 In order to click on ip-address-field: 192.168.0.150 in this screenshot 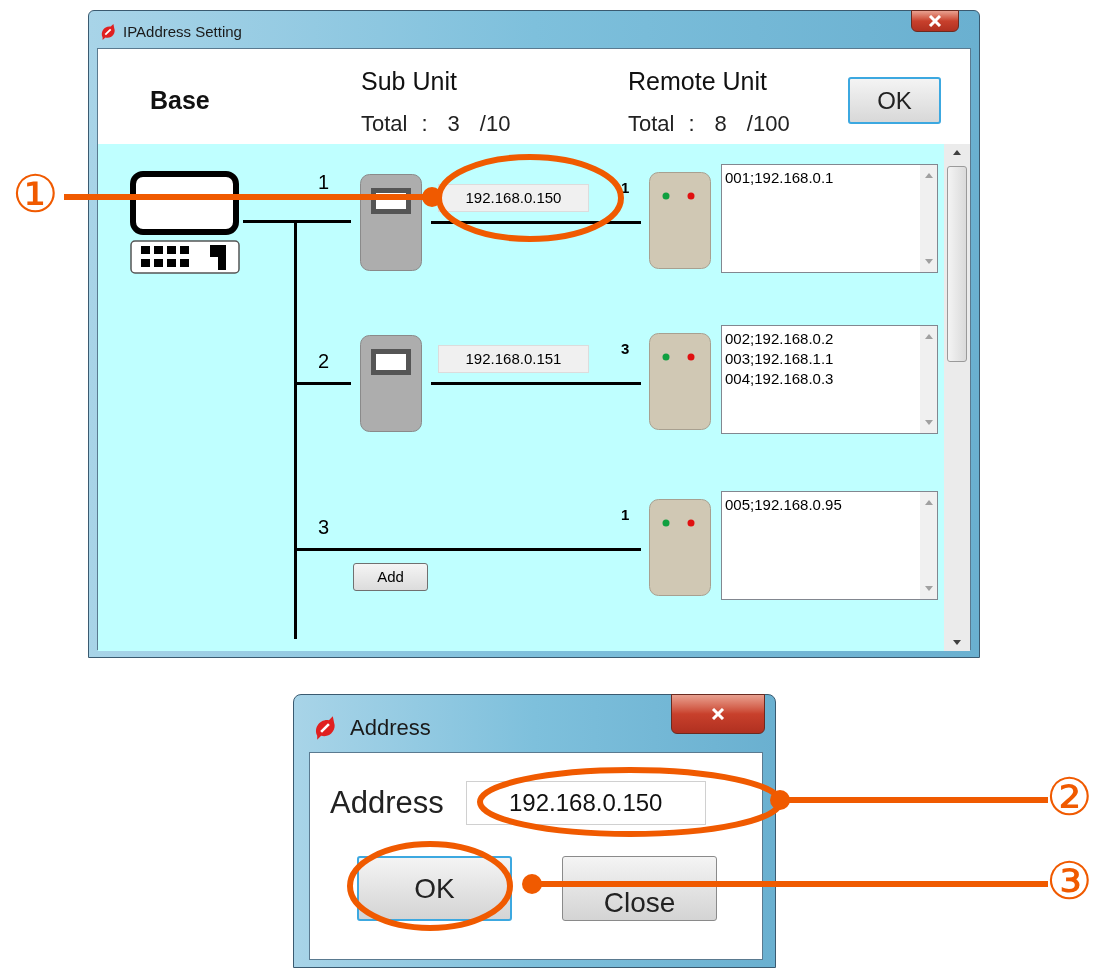, I will do `click(513, 198)`.